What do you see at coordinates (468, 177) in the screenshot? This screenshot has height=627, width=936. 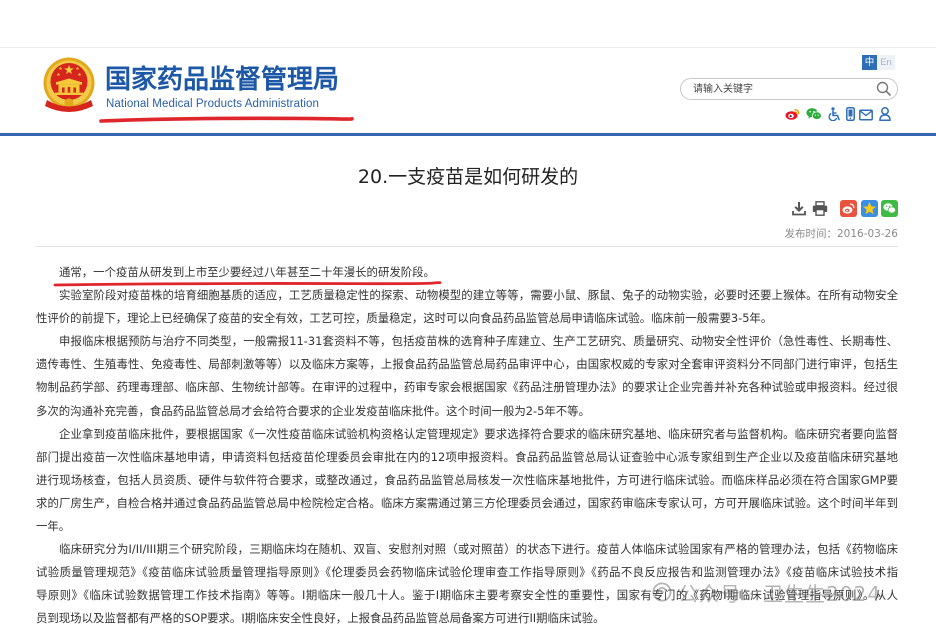 I see `article-title: 20.一支疫苗是如何研发的` at bounding box center [468, 177].